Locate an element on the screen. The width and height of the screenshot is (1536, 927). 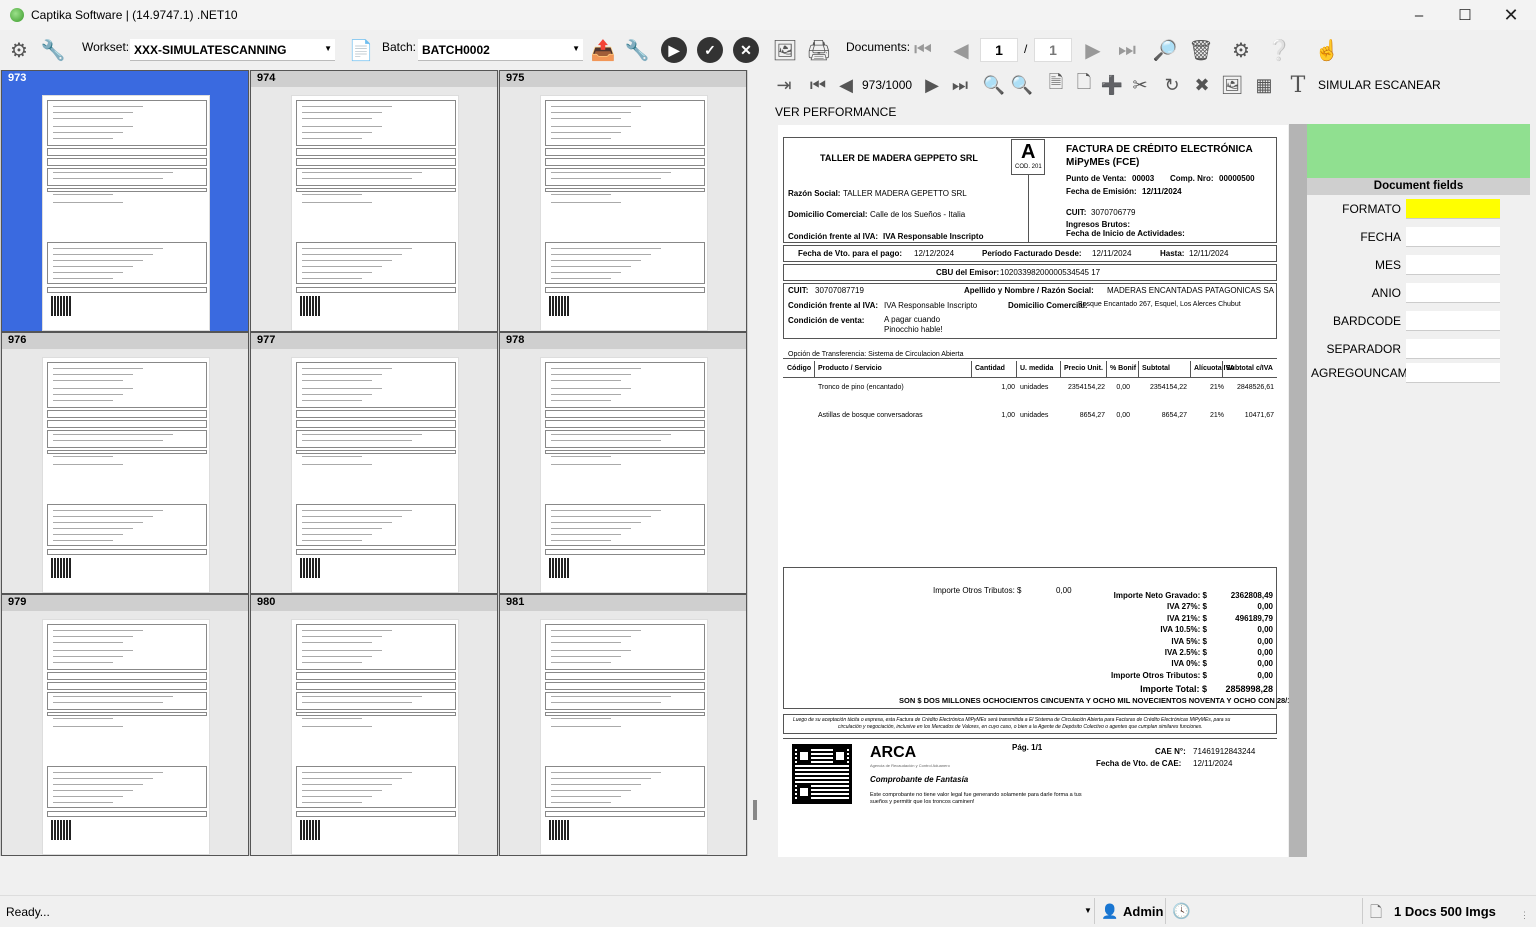
thumbnail-number: 977 is located at coordinates (374, 341).